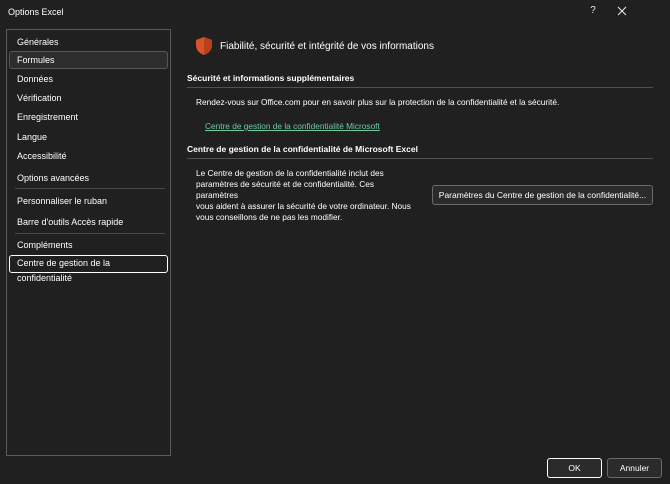 The image size is (670, 484). What do you see at coordinates (88, 201) in the screenshot?
I see `sidebar-item-personnaliser-ruban: Personnaliser le ruban` at bounding box center [88, 201].